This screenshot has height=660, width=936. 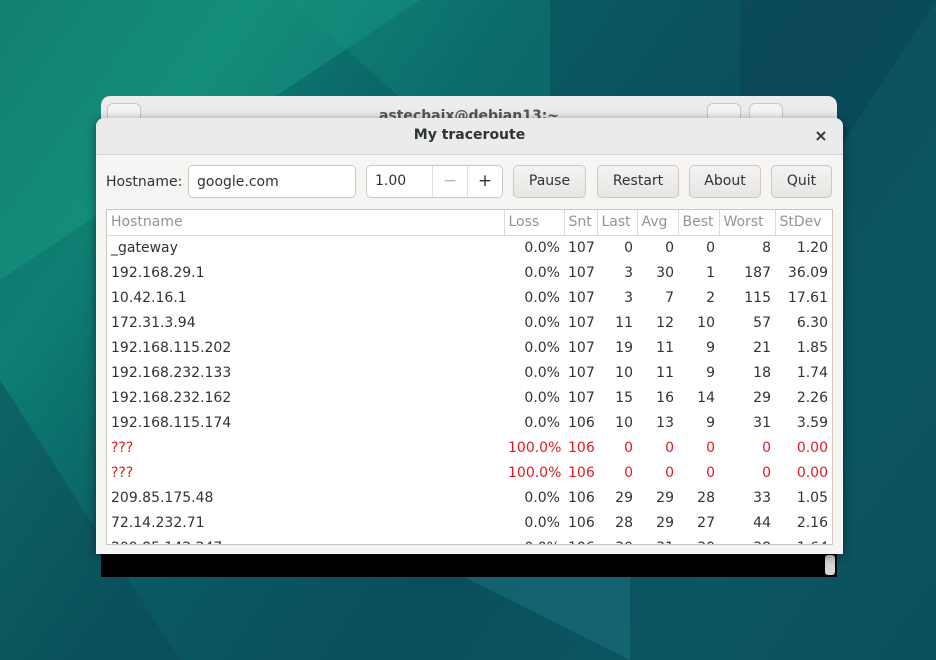 I want to click on cell-stdev: 1.64, so click(x=803, y=540).